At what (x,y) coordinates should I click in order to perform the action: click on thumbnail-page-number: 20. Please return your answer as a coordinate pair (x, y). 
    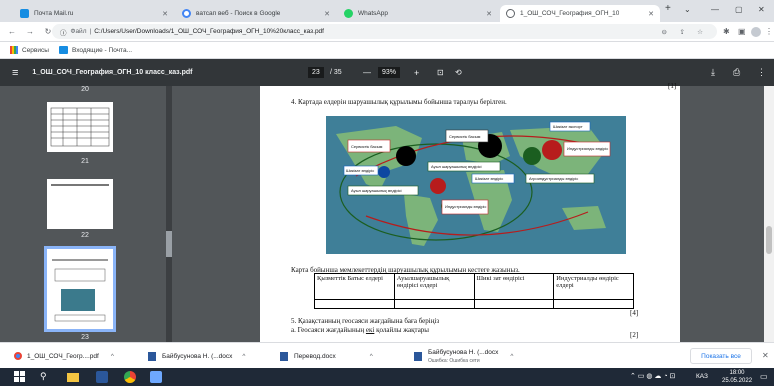
    Looking at the image, I should click on (85, 89).